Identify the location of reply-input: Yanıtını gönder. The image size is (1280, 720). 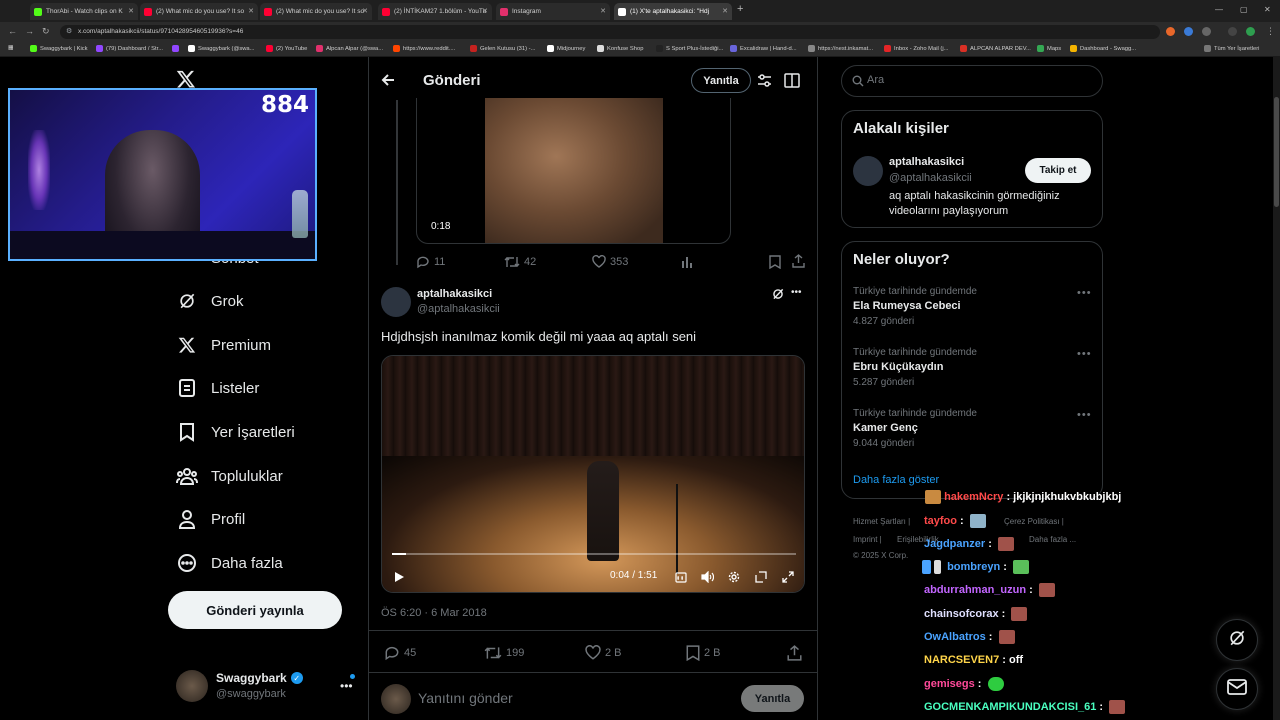
(465, 698).